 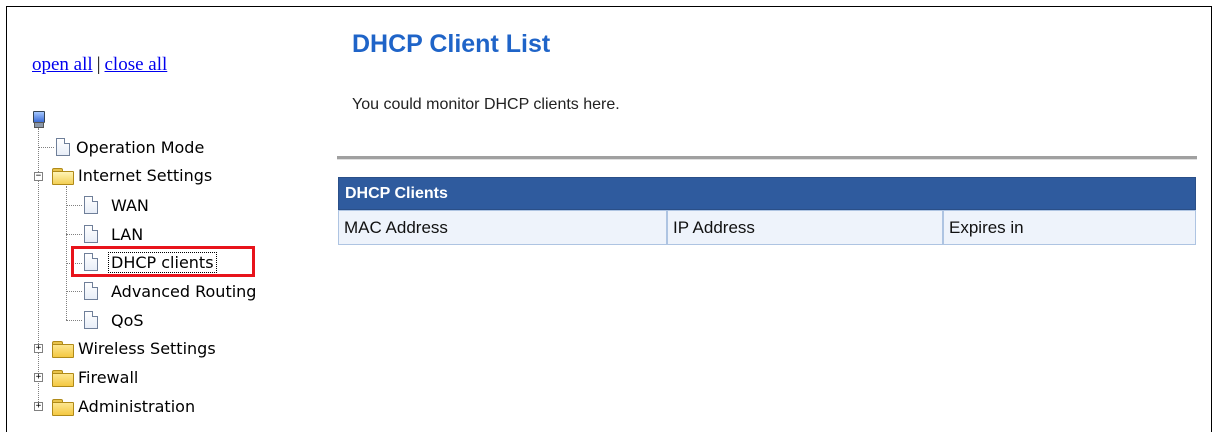 What do you see at coordinates (163, 261) in the screenshot?
I see `selection-highlight-box` at bounding box center [163, 261].